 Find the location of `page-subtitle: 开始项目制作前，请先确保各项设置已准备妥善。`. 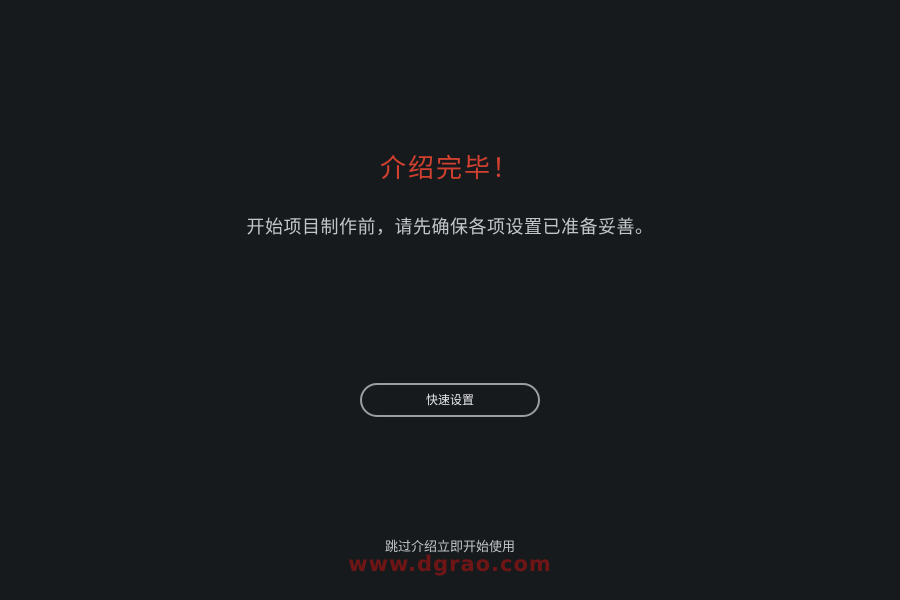

page-subtitle: 开始项目制作前，请先确保各项设置已准备妥善。 is located at coordinates (450, 227).